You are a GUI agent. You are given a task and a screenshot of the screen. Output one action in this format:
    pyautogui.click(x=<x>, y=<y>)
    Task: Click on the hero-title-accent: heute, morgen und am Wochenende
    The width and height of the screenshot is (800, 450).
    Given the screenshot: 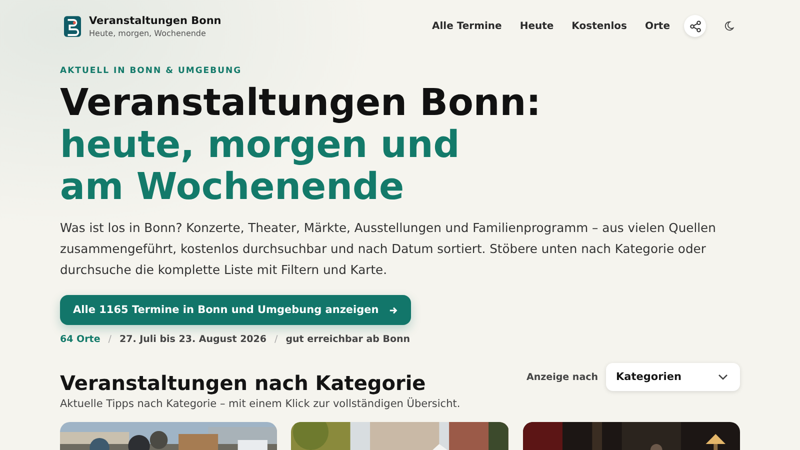 What is the action you would take?
    pyautogui.click(x=260, y=166)
    